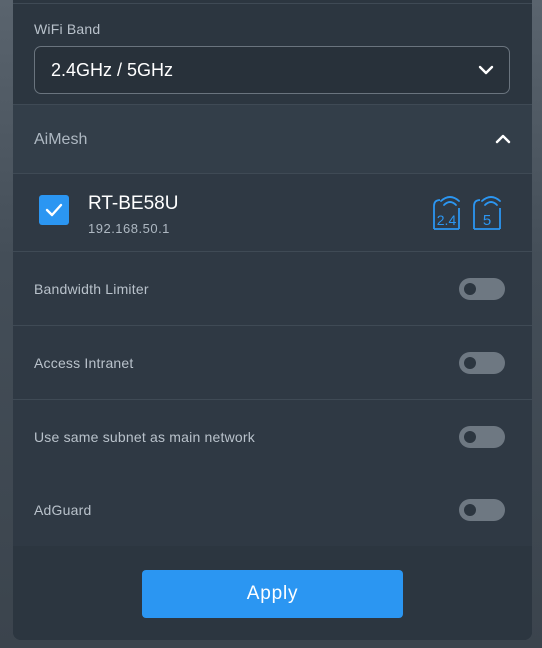  I want to click on bandwidth-limiter-label: Bandwidth Limiter, so click(91, 289).